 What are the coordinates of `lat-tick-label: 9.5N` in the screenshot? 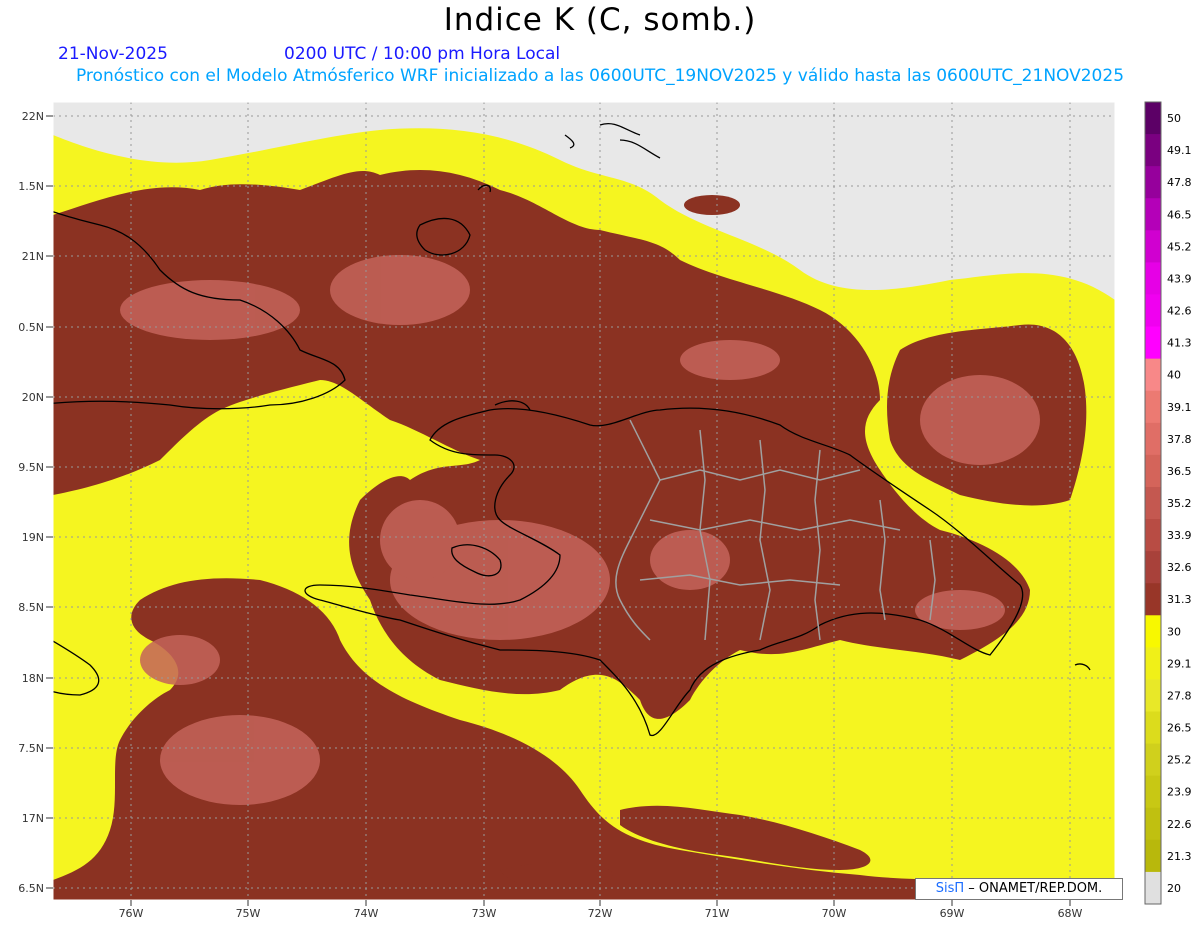 It's located at (31, 467).